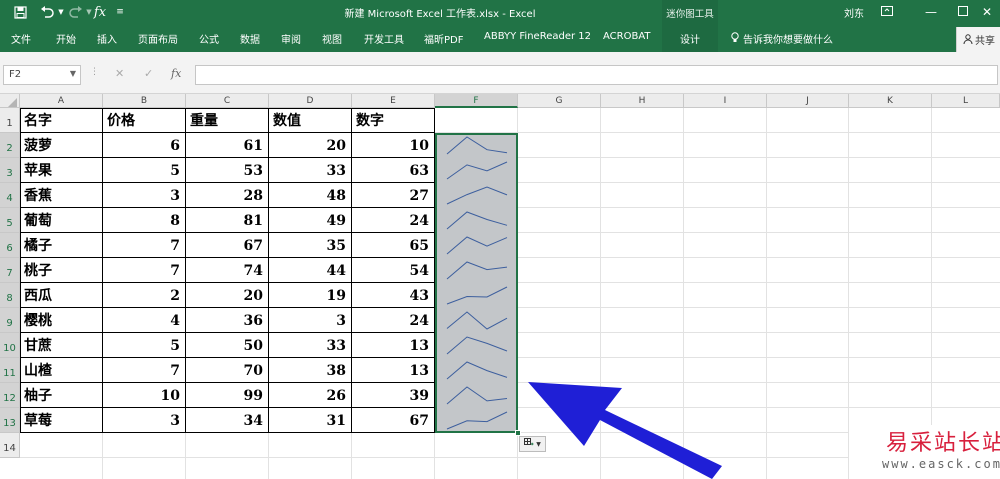 The image size is (1000, 479). Describe the element at coordinates (627, 36) in the screenshot. I see `tab-acrobat: ACROBAT` at that location.